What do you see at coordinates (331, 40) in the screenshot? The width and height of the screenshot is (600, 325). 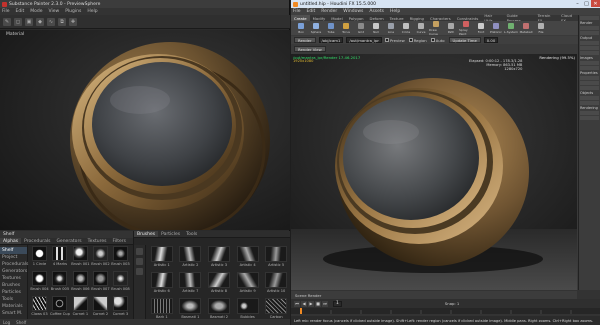 I see `camera-field: /obj/cam1` at bounding box center [331, 40].